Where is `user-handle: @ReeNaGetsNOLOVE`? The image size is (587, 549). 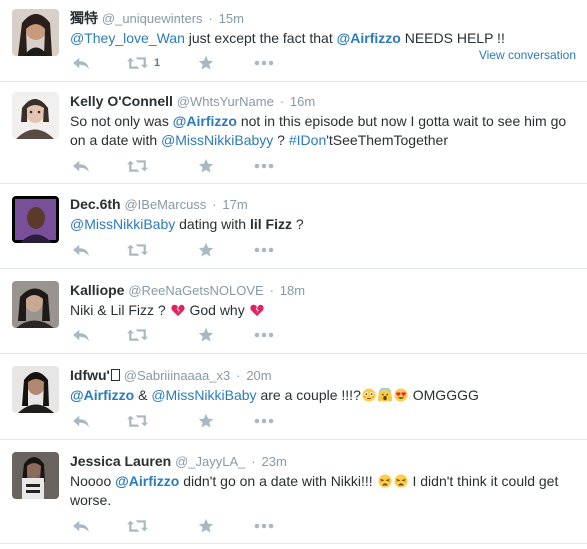 user-handle: @ReeNaGetsNOLOVE is located at coordinates (195, 290).